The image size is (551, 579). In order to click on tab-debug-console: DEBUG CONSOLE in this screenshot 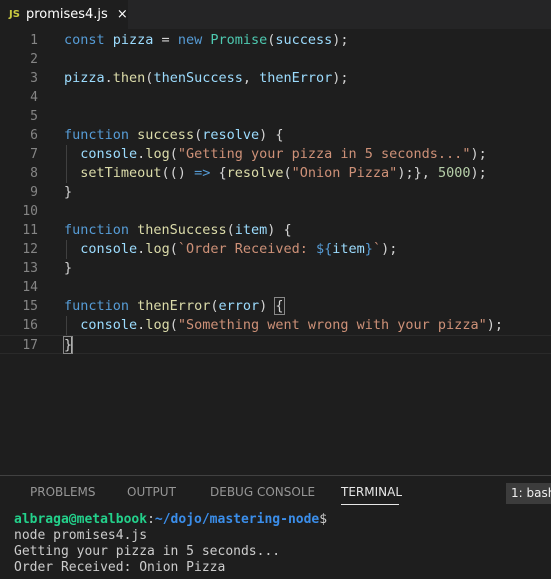, I will do `click(262, 492)`.